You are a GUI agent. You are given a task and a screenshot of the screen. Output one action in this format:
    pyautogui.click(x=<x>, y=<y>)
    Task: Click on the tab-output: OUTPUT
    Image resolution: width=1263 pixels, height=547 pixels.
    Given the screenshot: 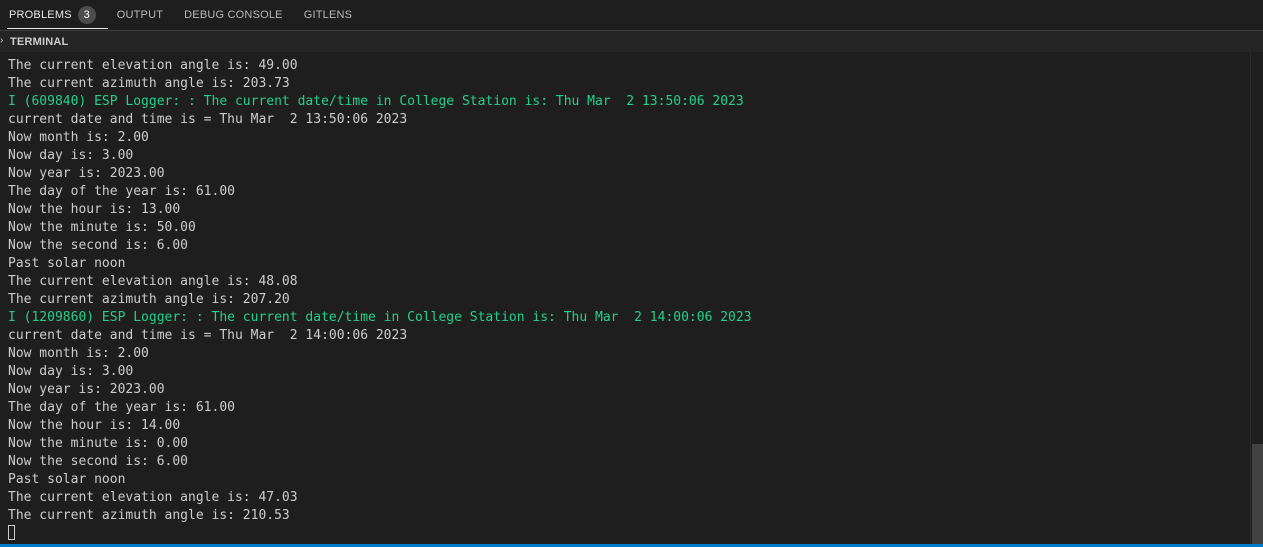 What is the action you would take?
    pyautogui.click(x=141, y=15)
    